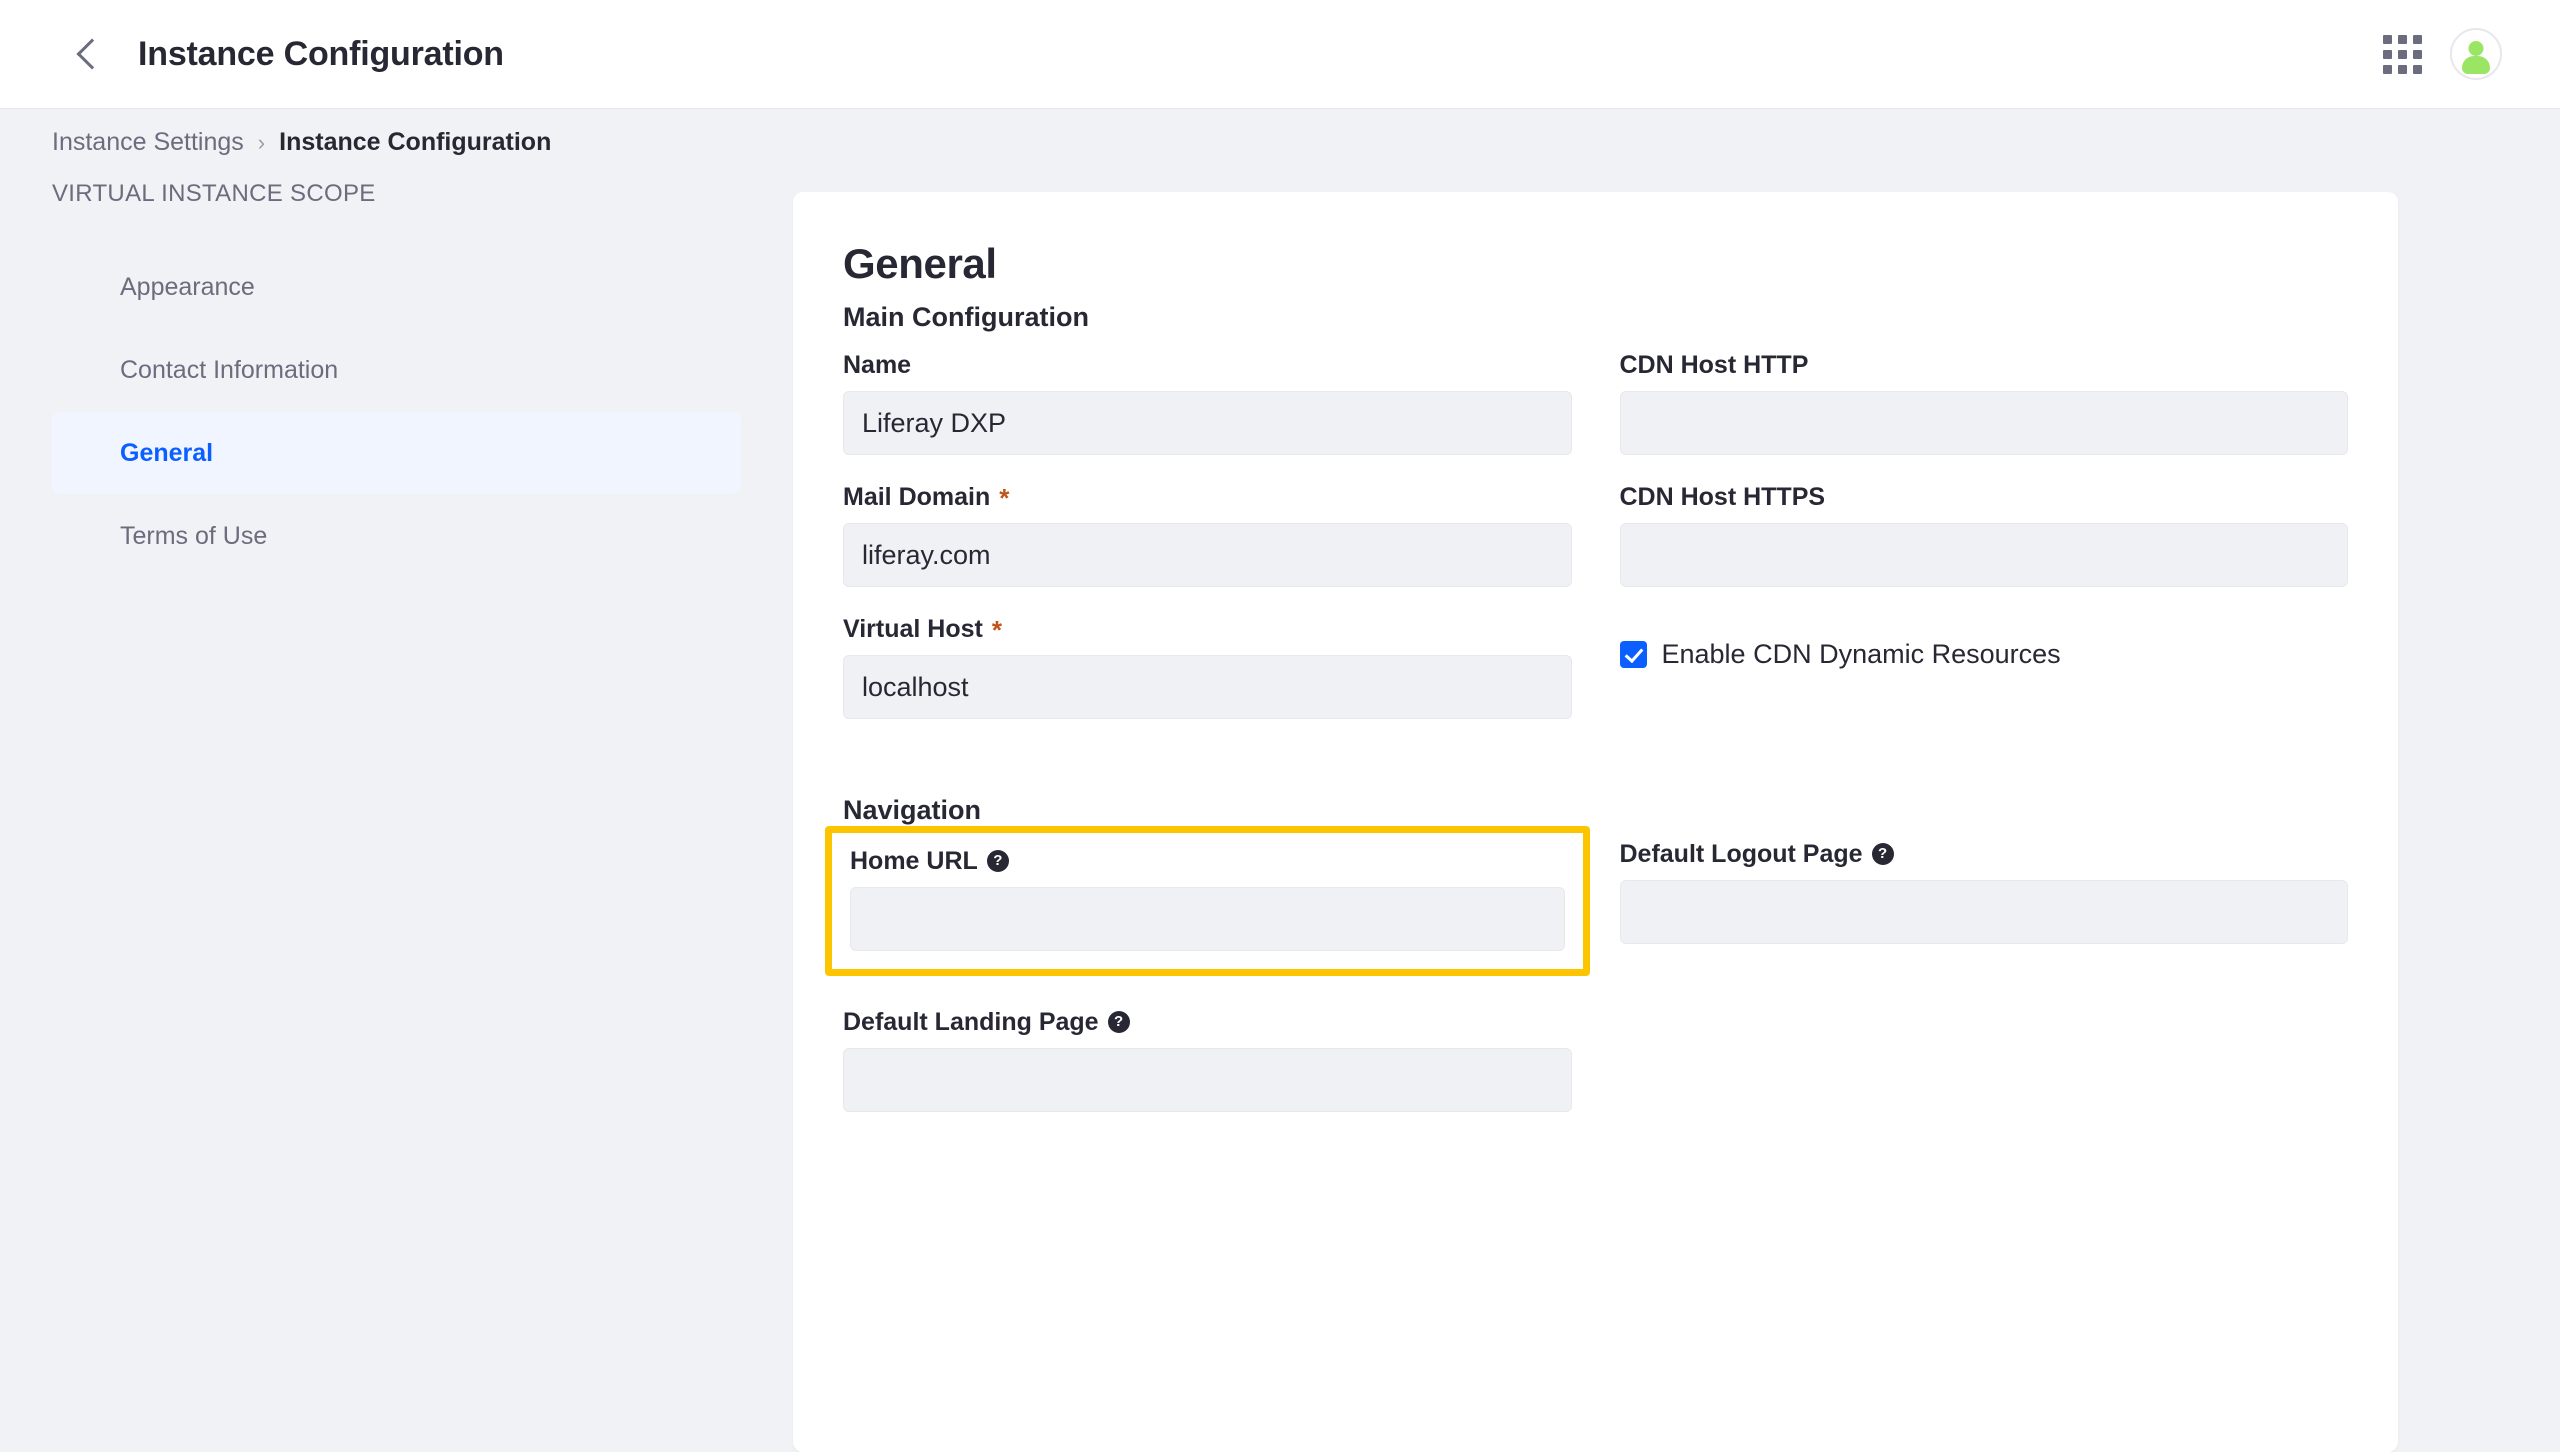  What do you see at coordinates (1984, 555) in the screenshot?
I see `cdn-host-https-input` at bounding box center [1984, 555].